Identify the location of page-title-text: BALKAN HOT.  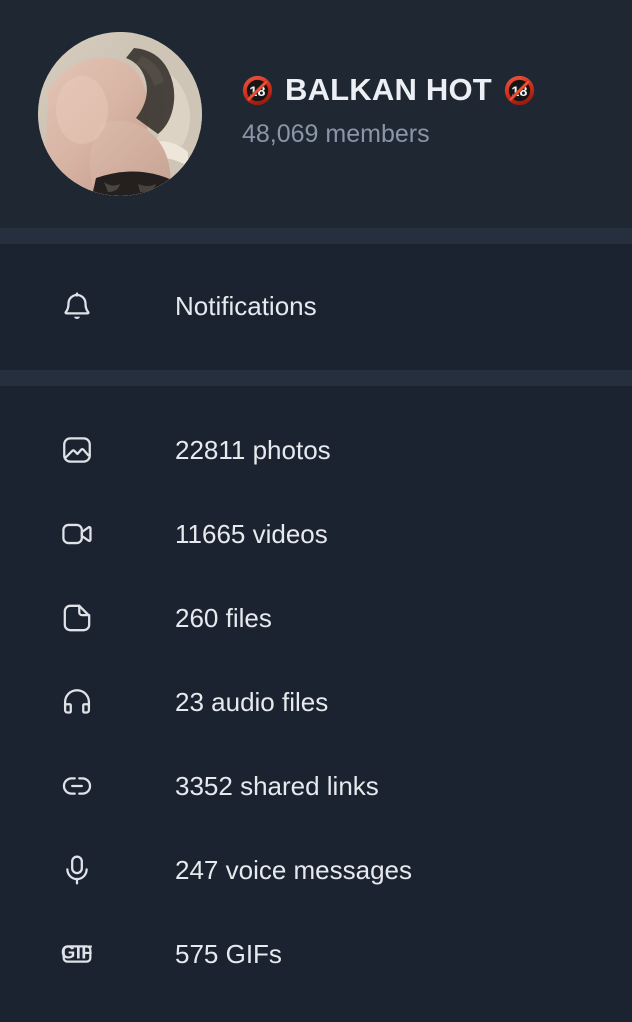
(388, 90).